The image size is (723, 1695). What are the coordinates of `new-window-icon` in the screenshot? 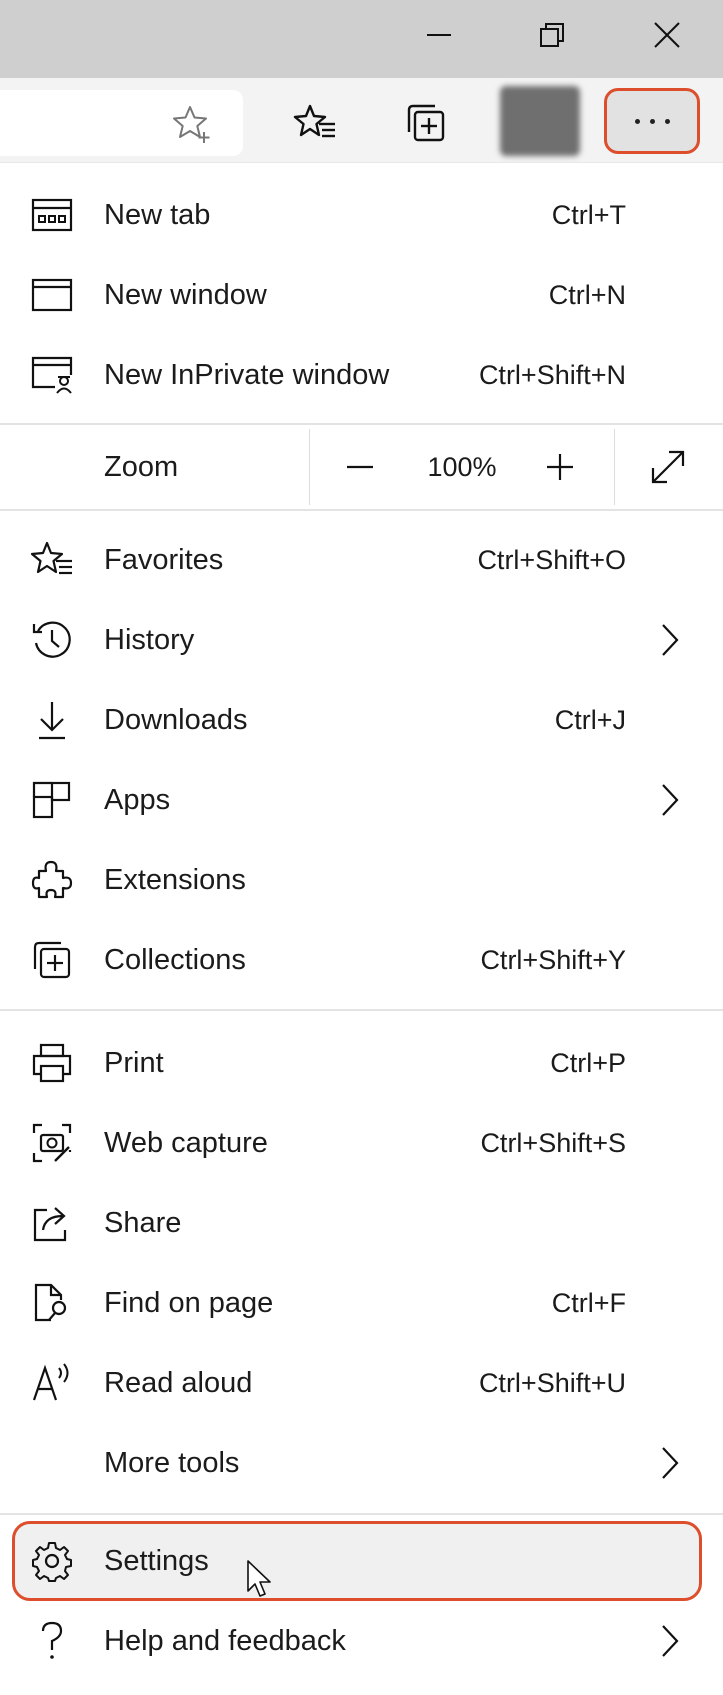 It's located at (52, 295).